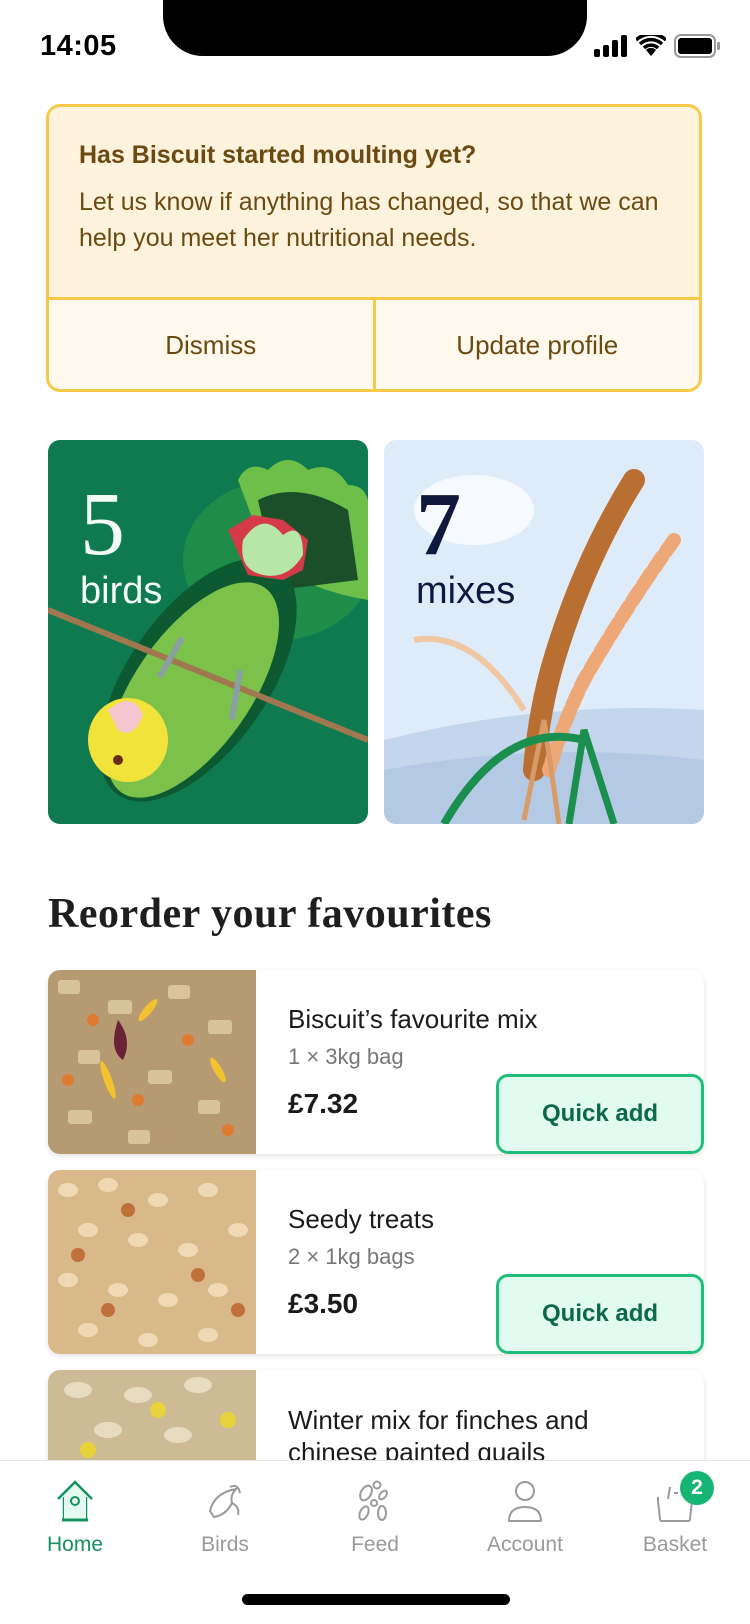 This screenshot has height=1624, width=750. What do you see at coordinates (525, 1502) in the screenshot?
I see `person-icon` at bounding box center [525, 1502].